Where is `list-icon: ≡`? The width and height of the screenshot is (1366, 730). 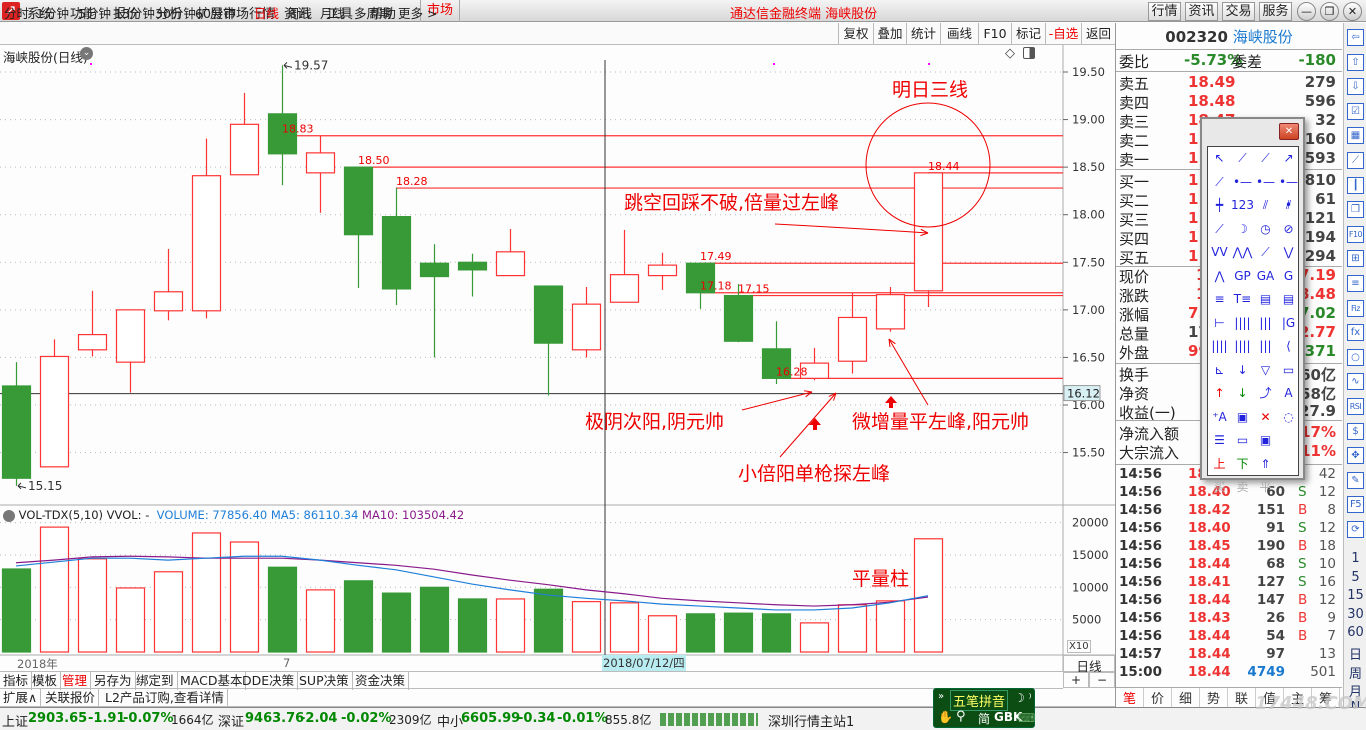
list-icon: ≡ is located at coordinates (1355, 283).